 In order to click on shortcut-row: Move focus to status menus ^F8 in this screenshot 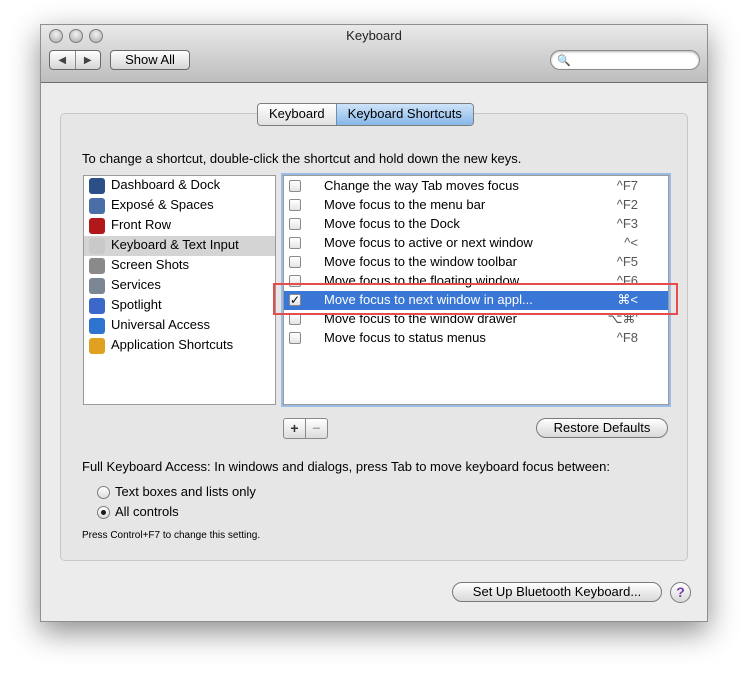, I will do `click(476, 338)`.